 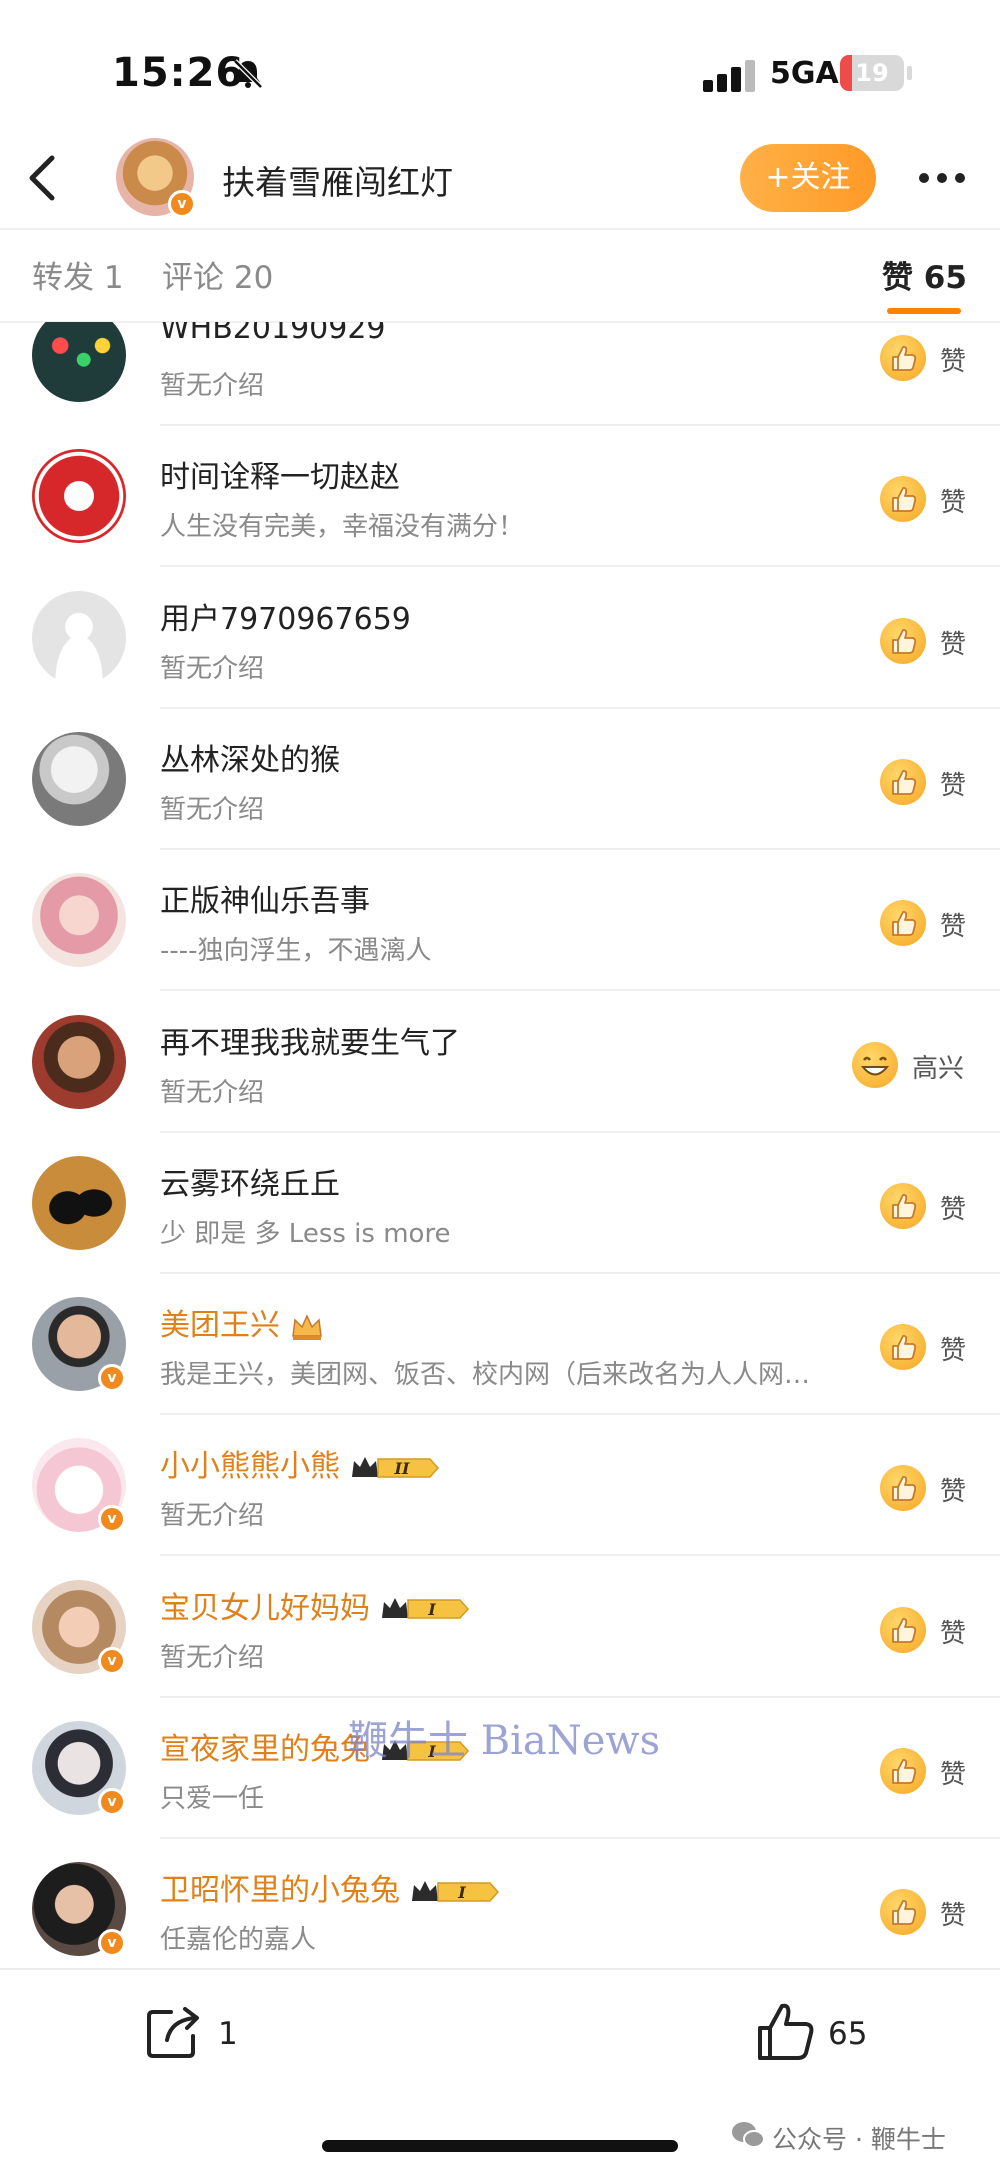 What do you see at coordinates (78, 274) in the screenshot?
I see `tab-reposts: 转发 1` at bounding box center [78, 274].